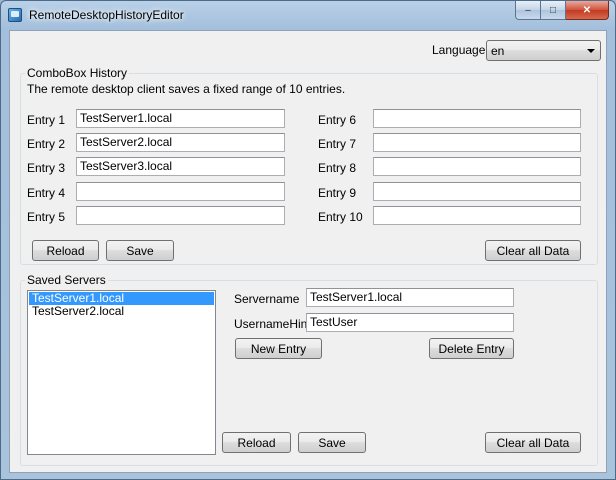  I want to click on combobox-history-title: ComboBox History, so click(77, 73).